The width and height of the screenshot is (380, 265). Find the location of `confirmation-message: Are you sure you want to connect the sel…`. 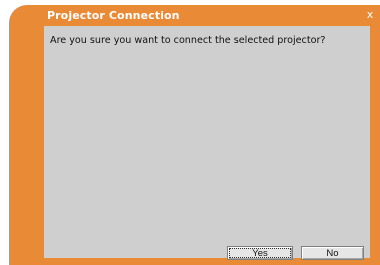

confirmation-message: Are you sure you want to connect the sel… is located at coordinates (188, 40).